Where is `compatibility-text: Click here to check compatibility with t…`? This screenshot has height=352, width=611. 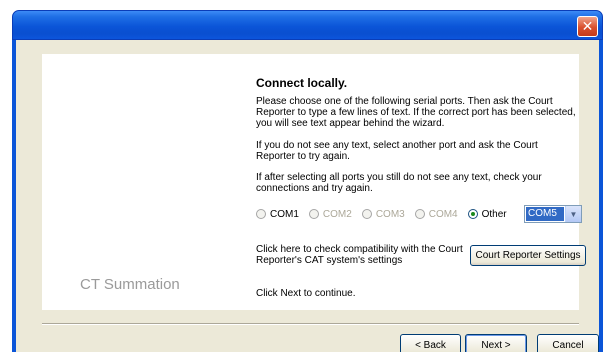
compatibility-text: Click here to check compatibility with t… is located at coordinates (359, 255).